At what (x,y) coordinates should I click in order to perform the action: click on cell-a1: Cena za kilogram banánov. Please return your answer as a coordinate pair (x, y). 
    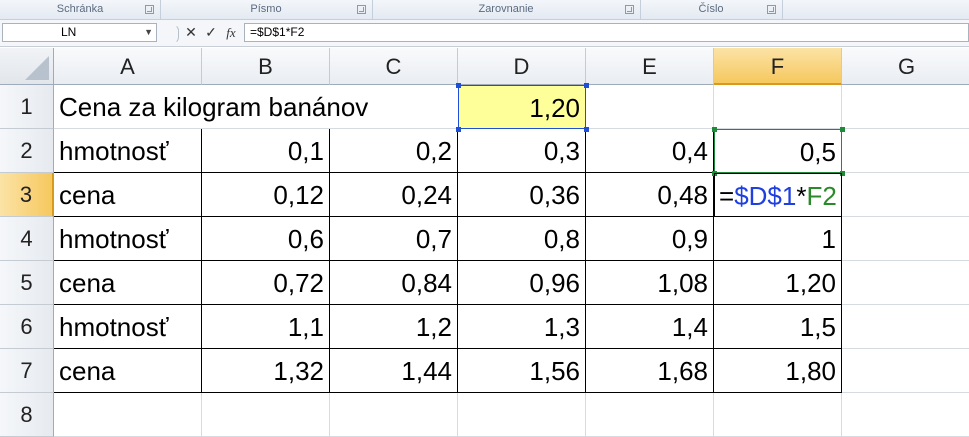
    Looking at the image, I should click on (211, 107).